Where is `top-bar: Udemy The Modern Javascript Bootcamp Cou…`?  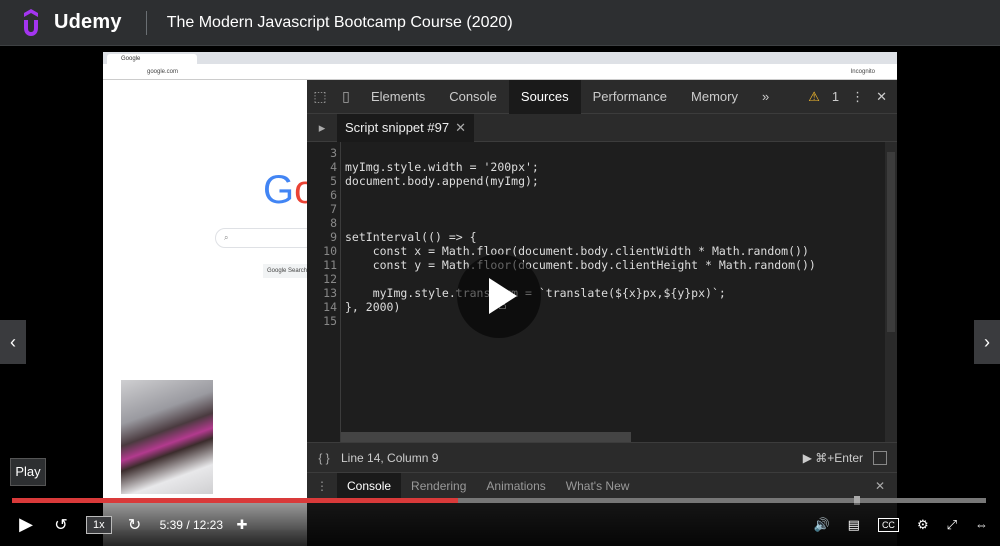
top-bar: Udemy The Modern Javascript Bootcamp Cou… is located at coordinates (500, 23).